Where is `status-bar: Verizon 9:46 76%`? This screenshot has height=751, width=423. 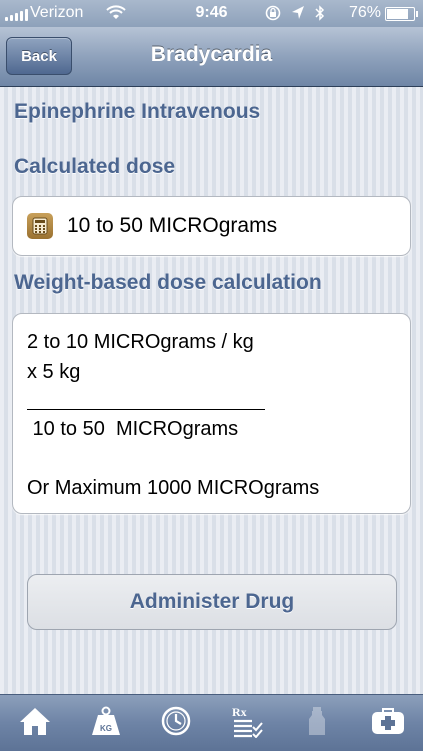 status-bar: Verizon 9:46 76% is located at coordinates (211, 13).